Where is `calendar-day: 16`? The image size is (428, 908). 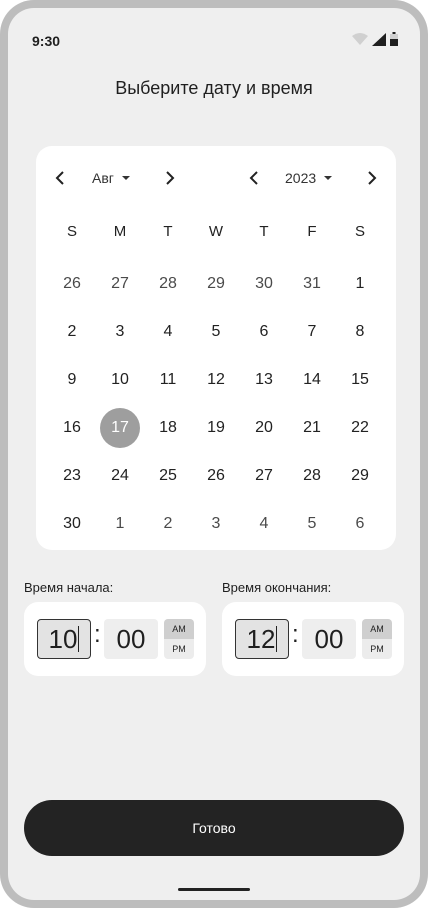
calendar-day: 16 is located at coordinates (72, 428).